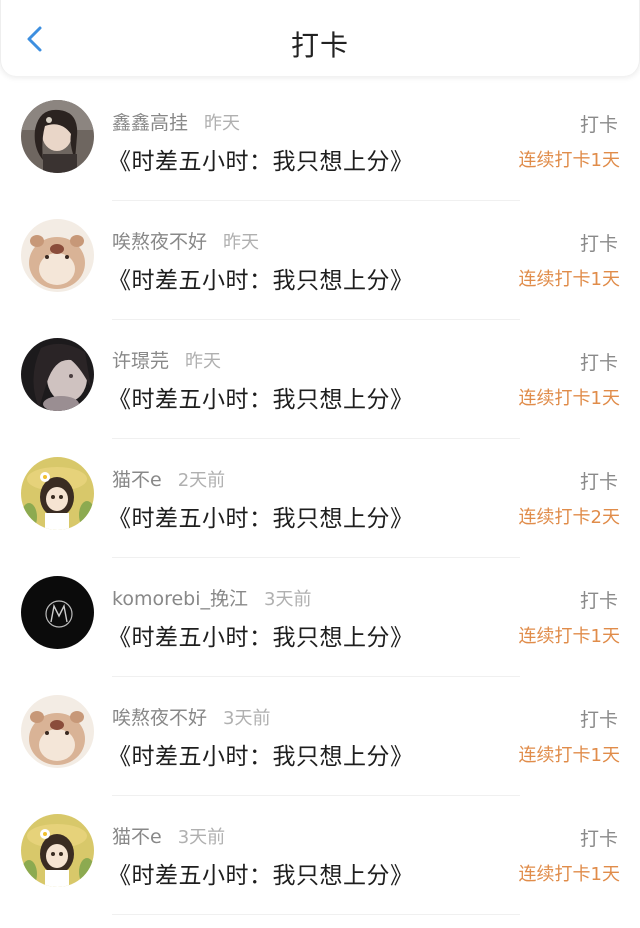 The width and height of the screenshot is (640, 928). What do you see at coordinates (569, 517) in the screenshot?
I see `streak-label: 连续打卡2天` at bounding box center [569, 517].